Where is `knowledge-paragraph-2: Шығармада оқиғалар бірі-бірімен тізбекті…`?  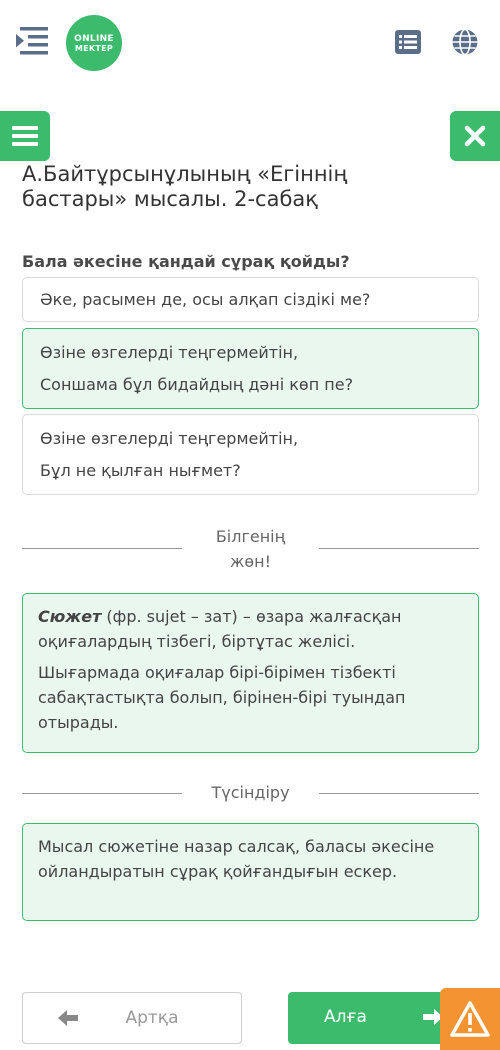
knowledge-paragraph-2: Шығармада оқиғалар бірі-бірімен тізбекті… is located at coordinates (222, 697).